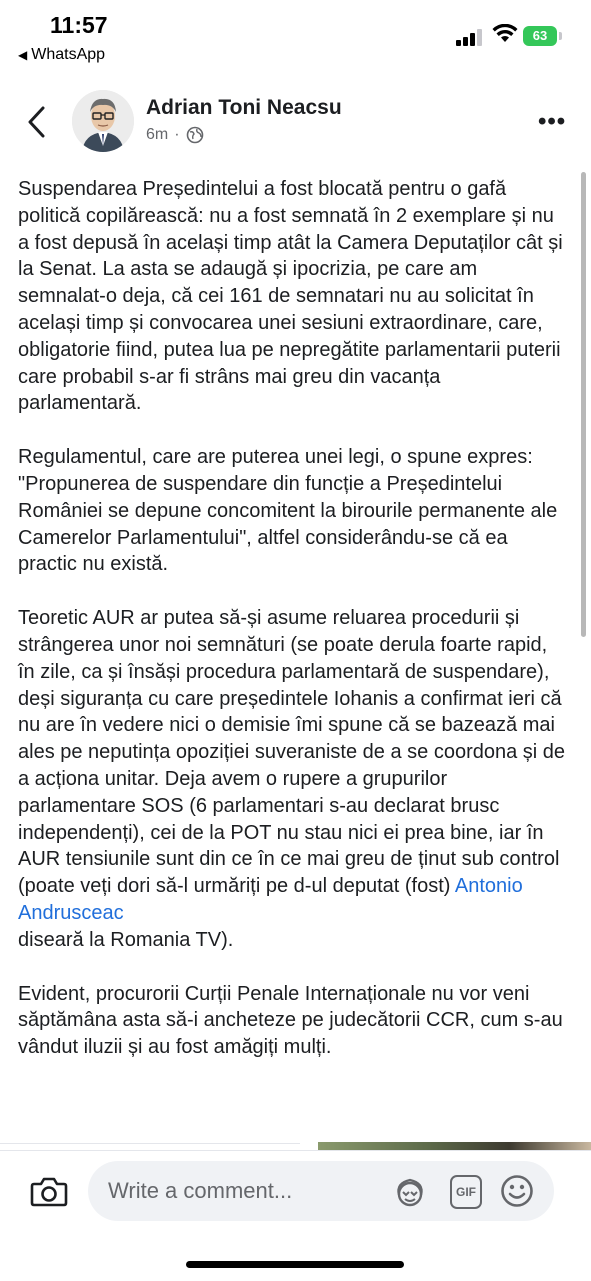 Image resolution: width=591 pixels, height=1281 pixels. What do you see at coordinates (471, 37) in the screenshot?
I see `cellular-signal-icon` at bounding box center [471, 37].